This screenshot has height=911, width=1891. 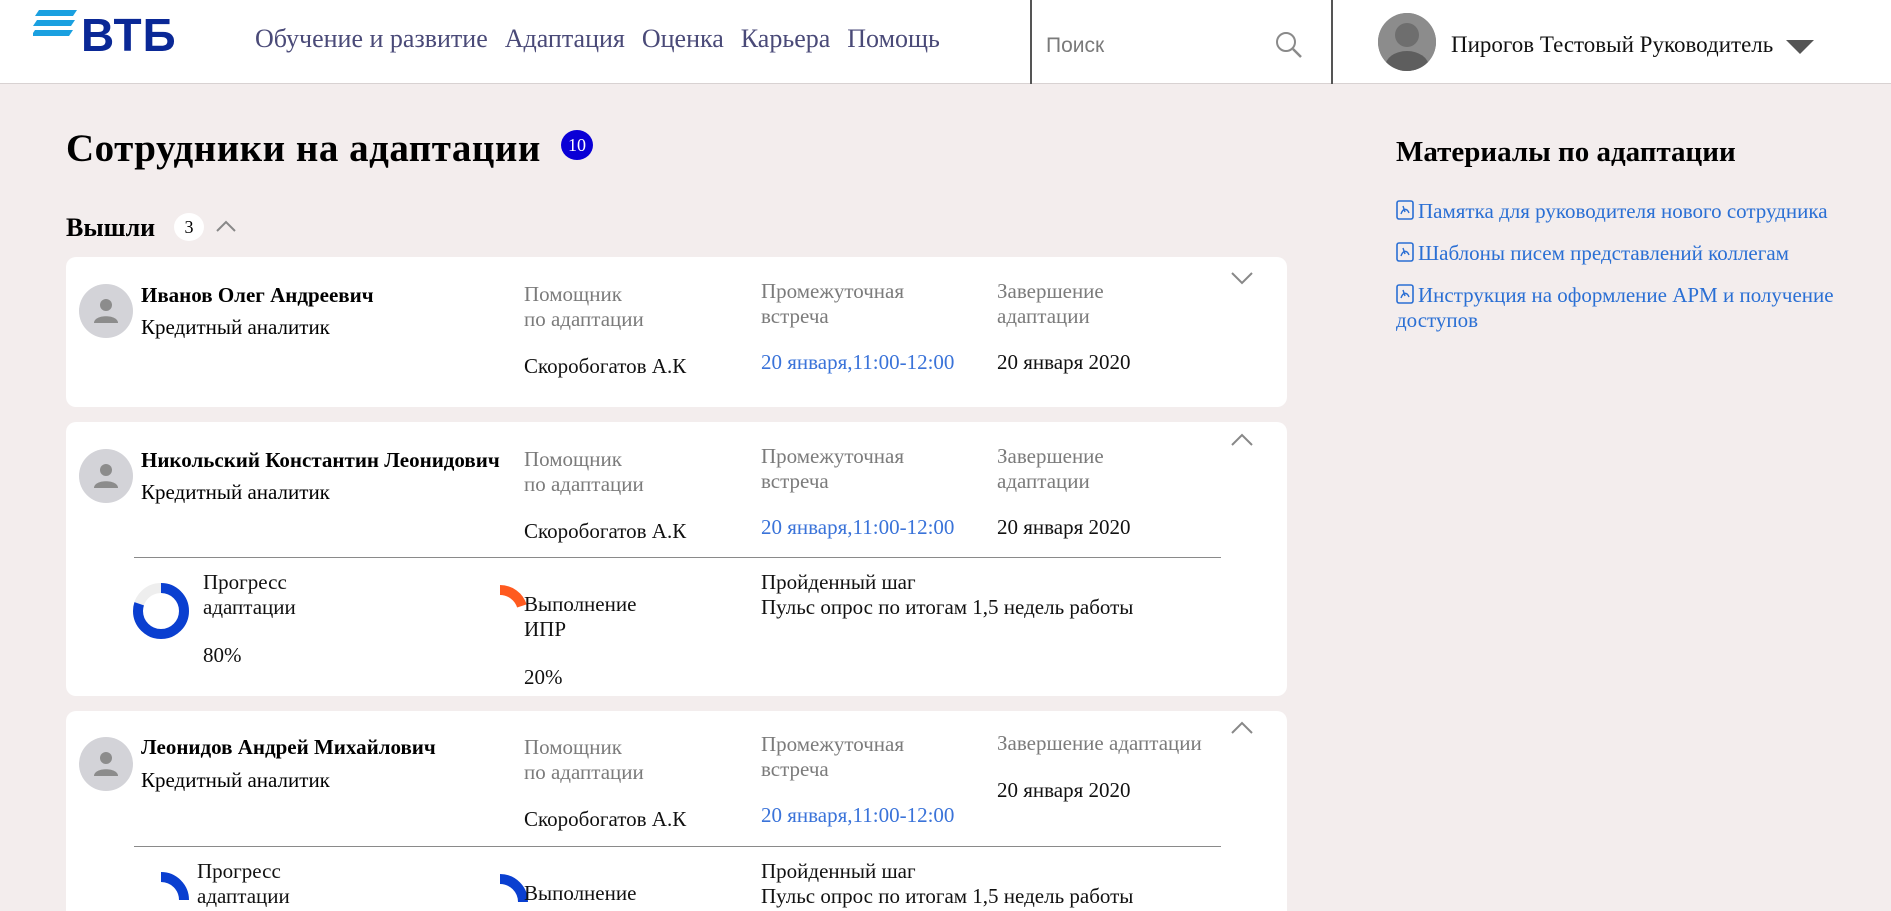 What do you see at coordinates (1156, 46) in the screenshot?
I see `search-input` at bounding box center [1156, 46].